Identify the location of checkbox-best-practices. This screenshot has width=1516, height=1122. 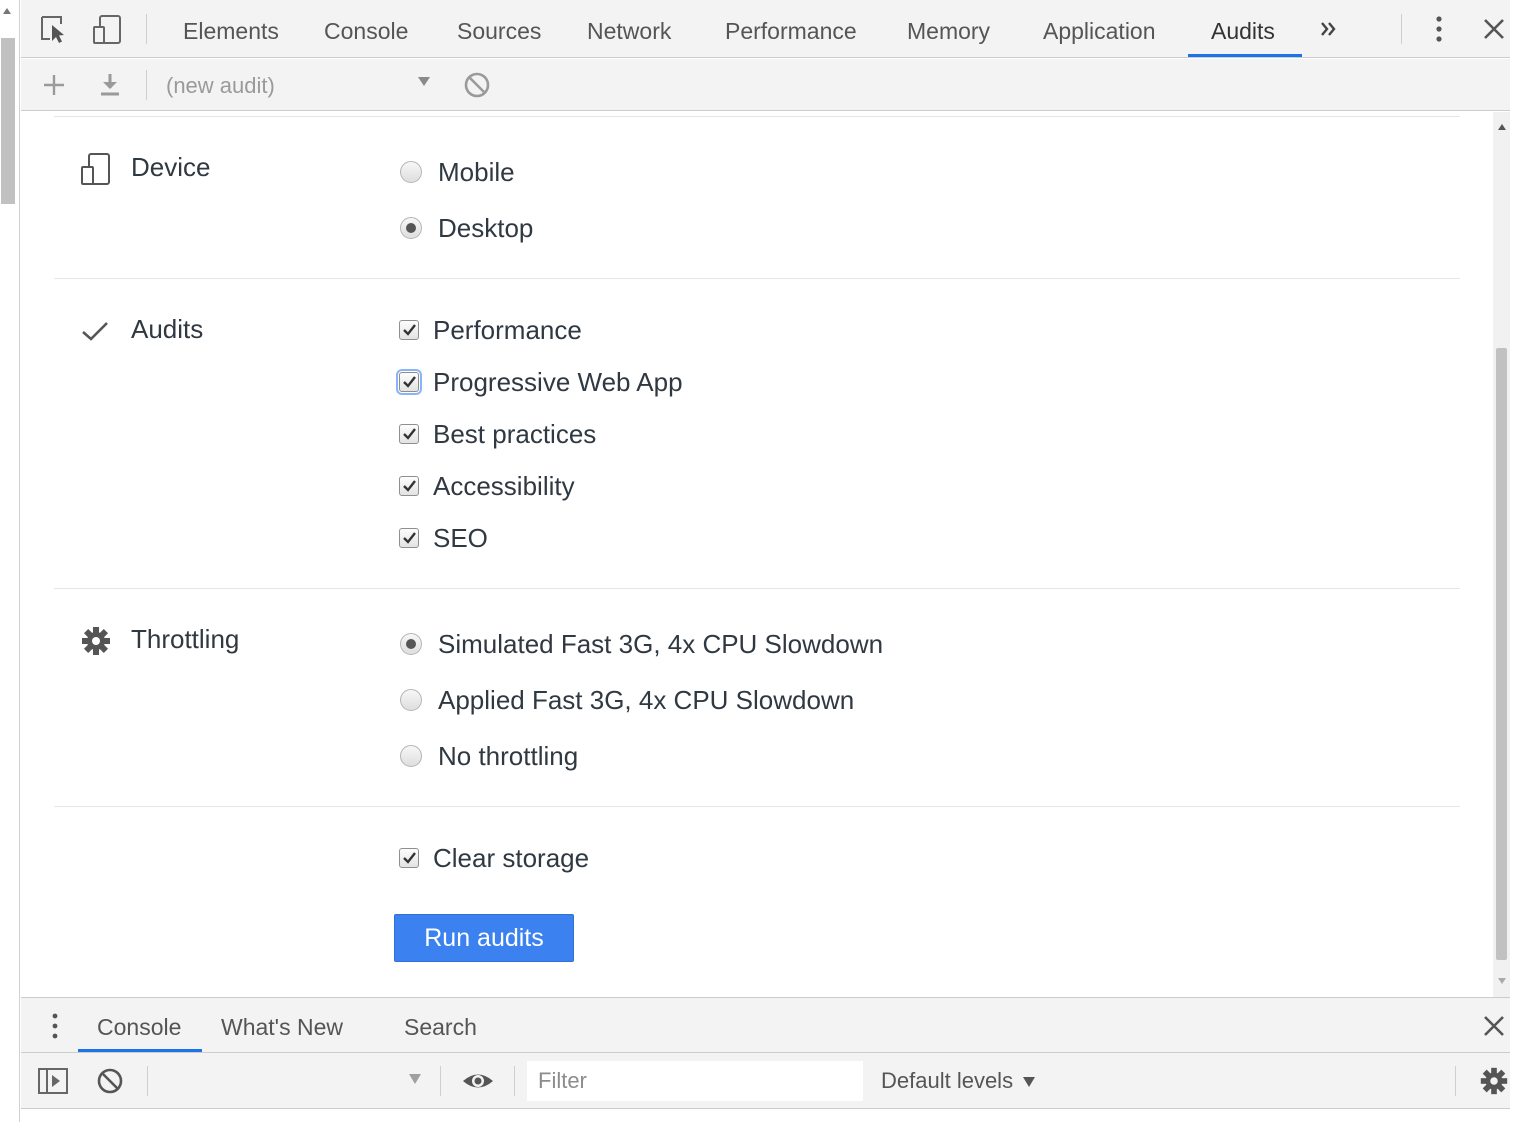
(409, 434).